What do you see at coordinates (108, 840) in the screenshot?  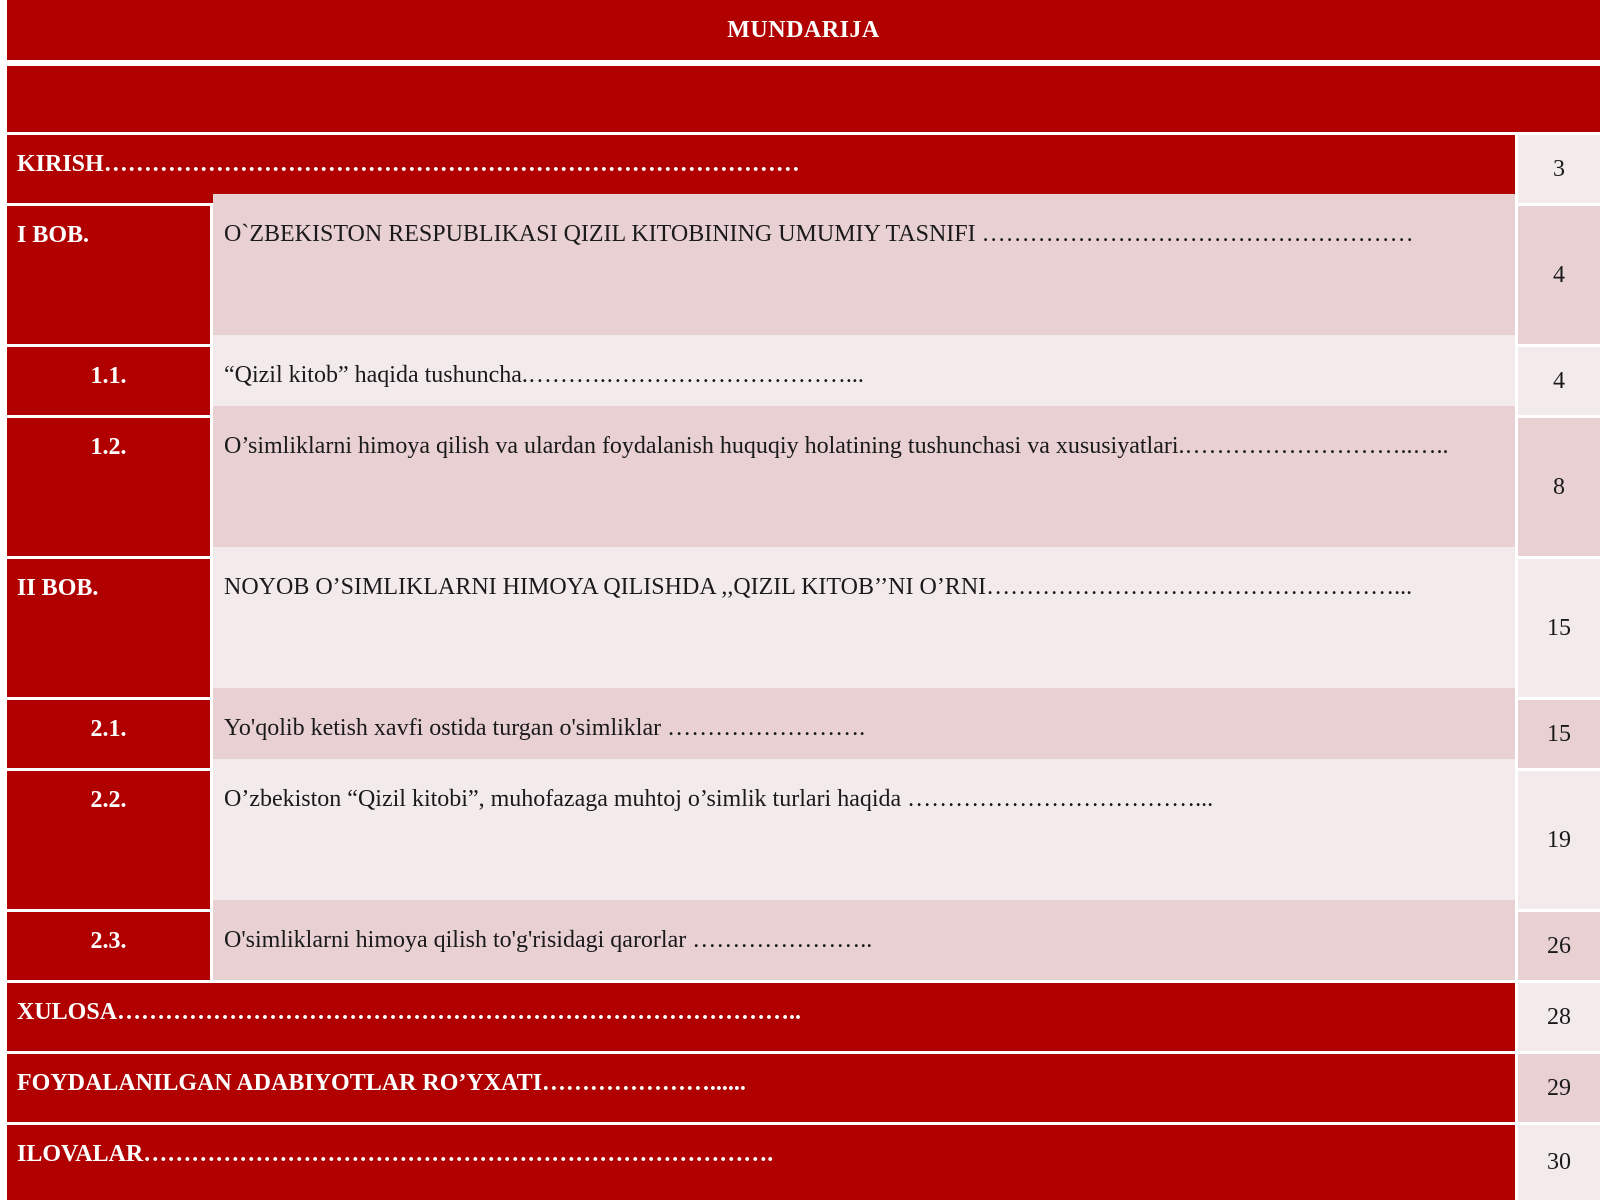 I see `entry-code: 2.2.` at bounding box center [108, 840].